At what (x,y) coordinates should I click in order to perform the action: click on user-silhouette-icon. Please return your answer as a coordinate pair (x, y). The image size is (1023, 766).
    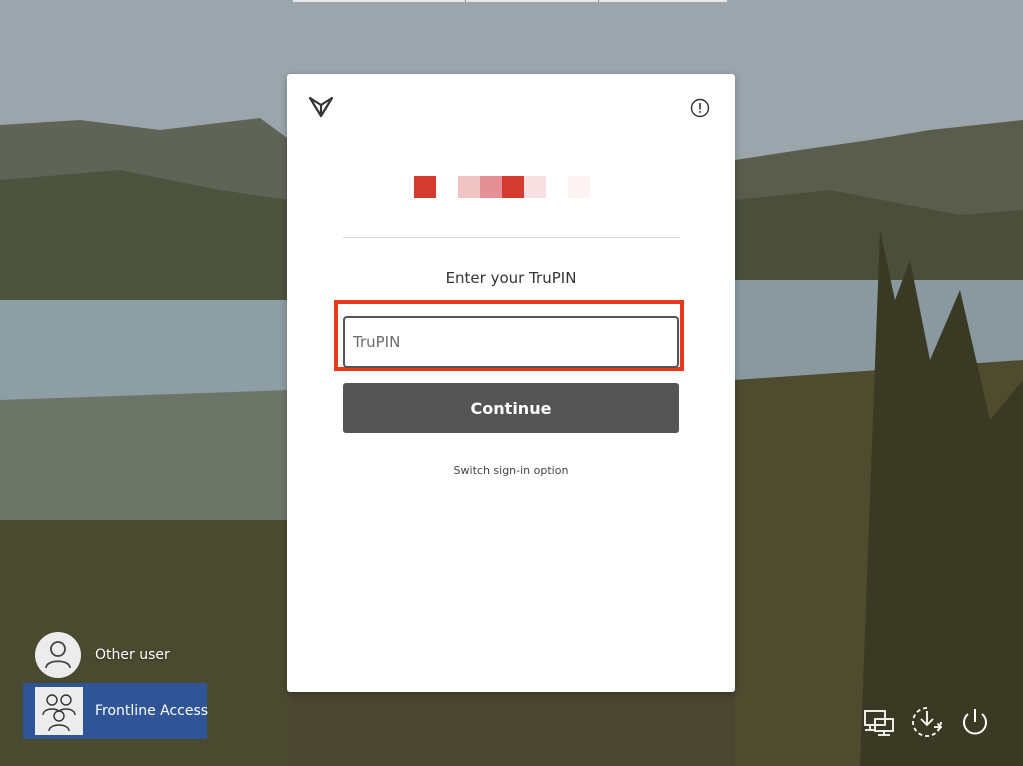
    Looking at the image, I should click on (58, 655).